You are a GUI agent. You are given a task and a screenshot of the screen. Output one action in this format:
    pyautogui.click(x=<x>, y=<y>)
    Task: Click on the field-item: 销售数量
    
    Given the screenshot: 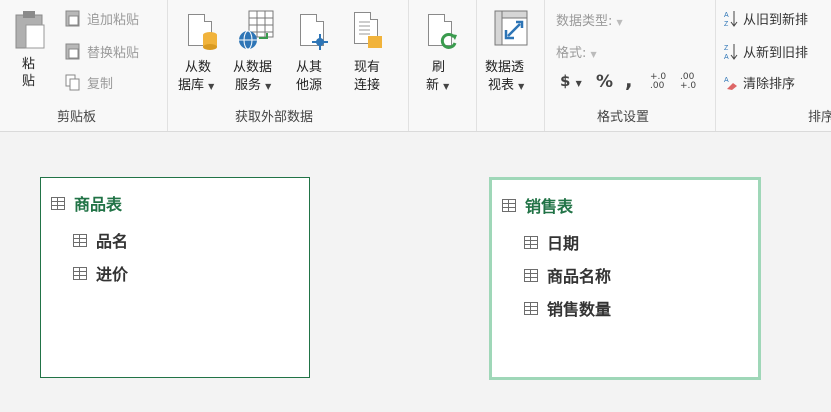 What is the action you would take?
    pyautogui.click(x=567, y=308)
    